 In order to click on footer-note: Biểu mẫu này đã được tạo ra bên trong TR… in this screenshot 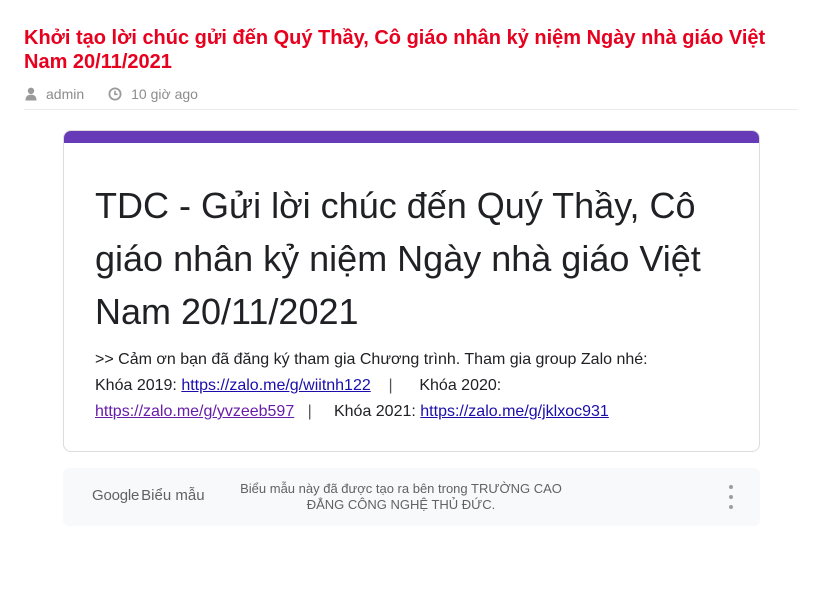, I will do `click(401, 496)`.